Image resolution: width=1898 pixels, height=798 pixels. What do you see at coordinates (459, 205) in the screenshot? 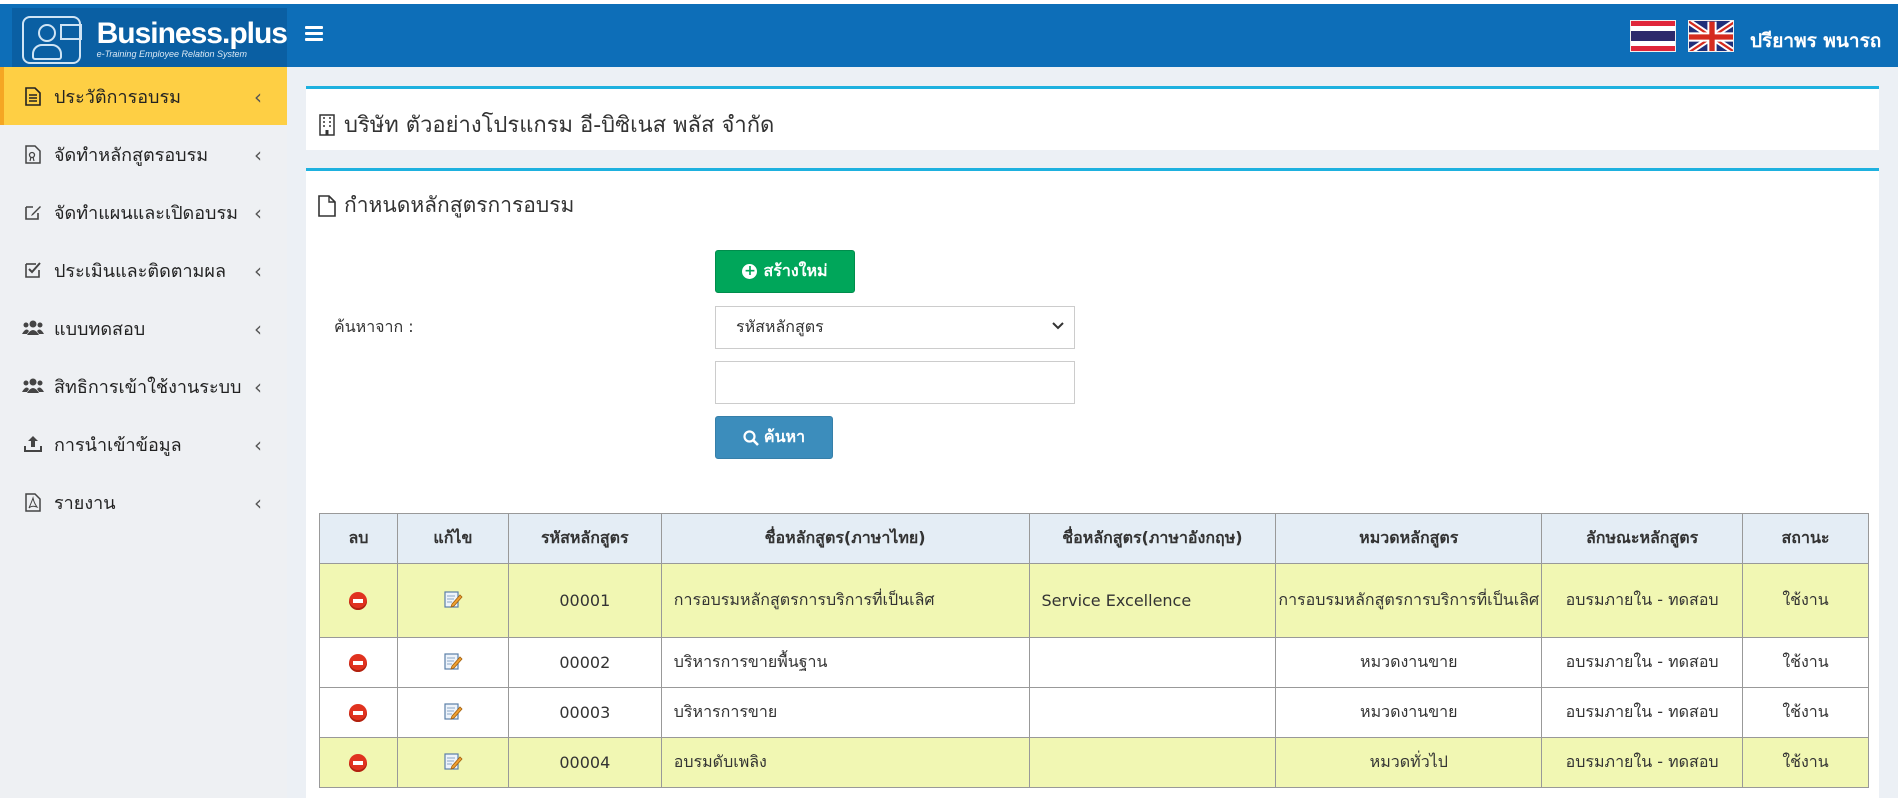
I see `section-title: กำหนดหลักสูตรการอบรม` at bounding box center [459, 205].